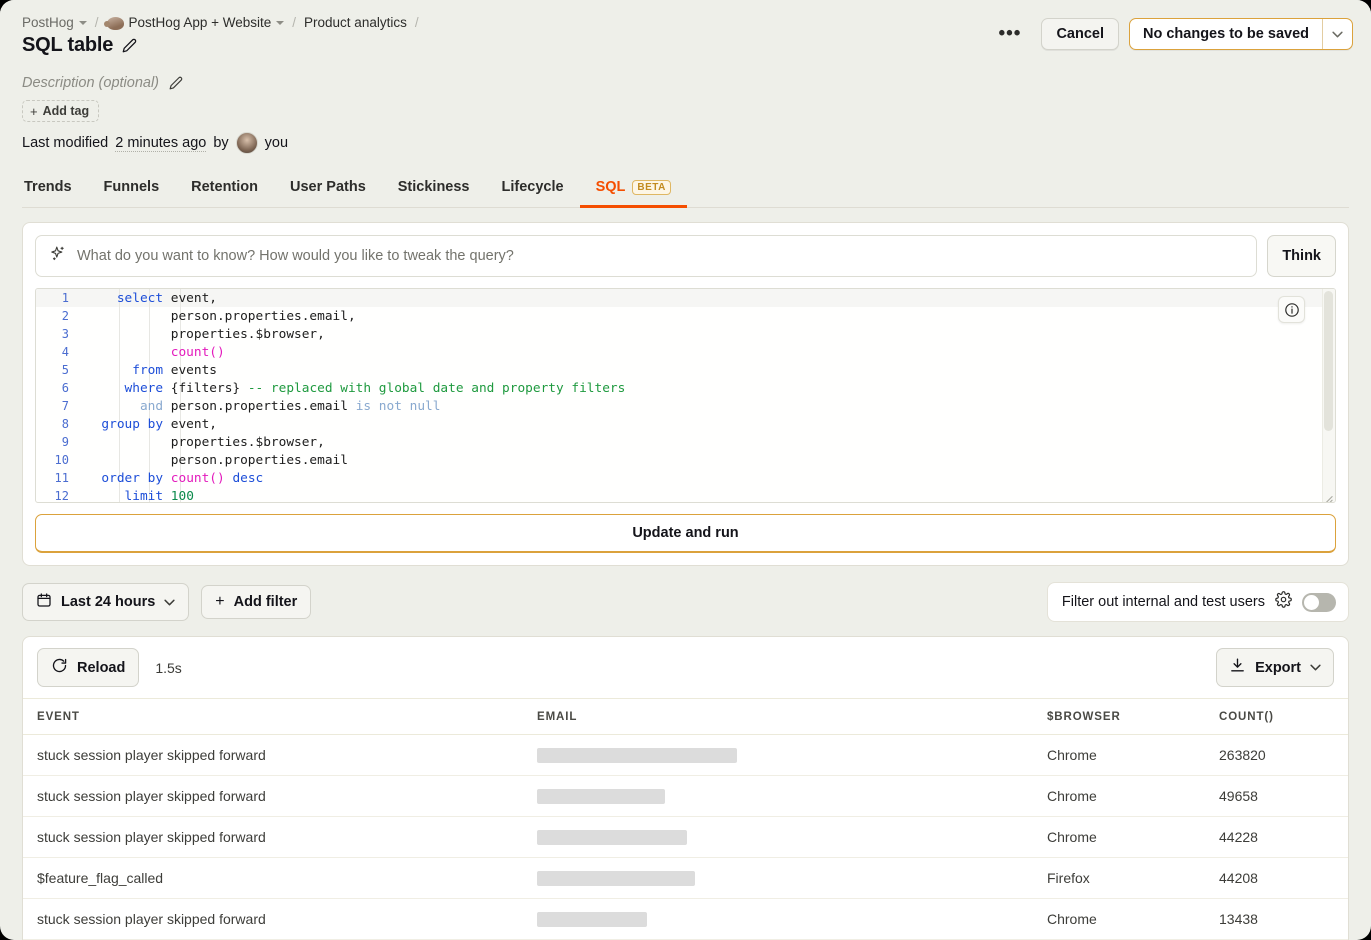 Image resolution: width=1371 pixels, height=940 pixels. Describe the element at coordinates (54, 22) in the screenshot. I see `breadcrumb-item-org: PostHog` at that location.